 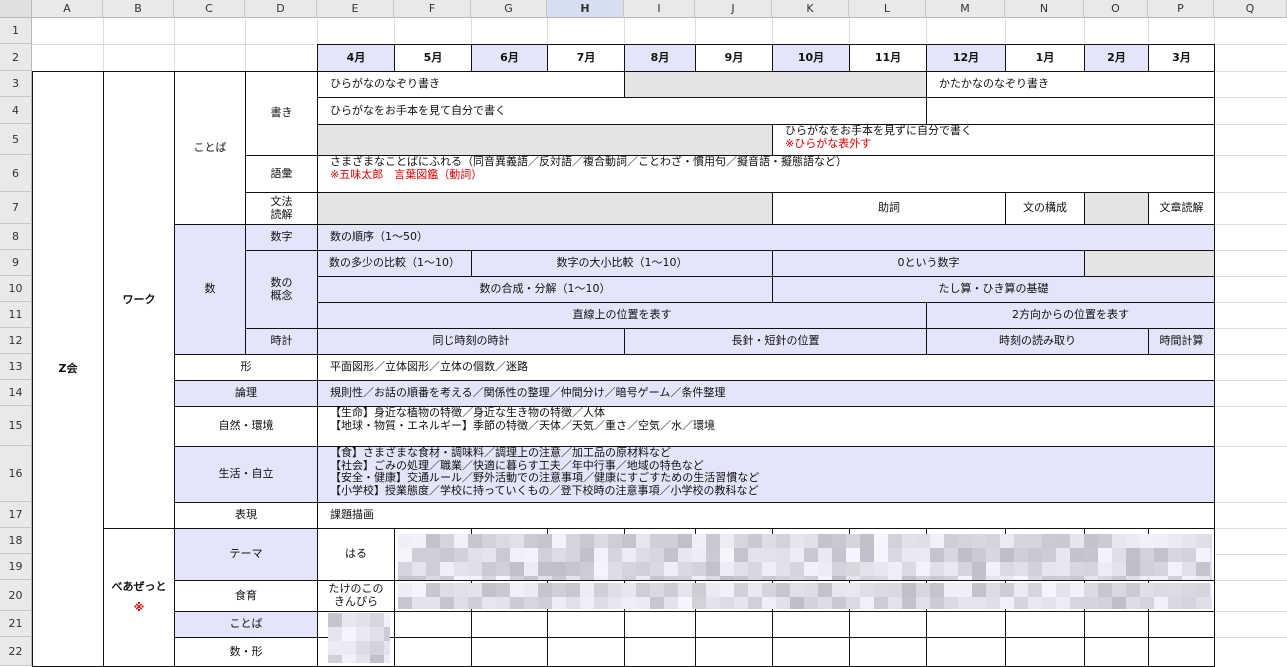 I want to click on label-tokei: 時計, so click(x=281, y=341).